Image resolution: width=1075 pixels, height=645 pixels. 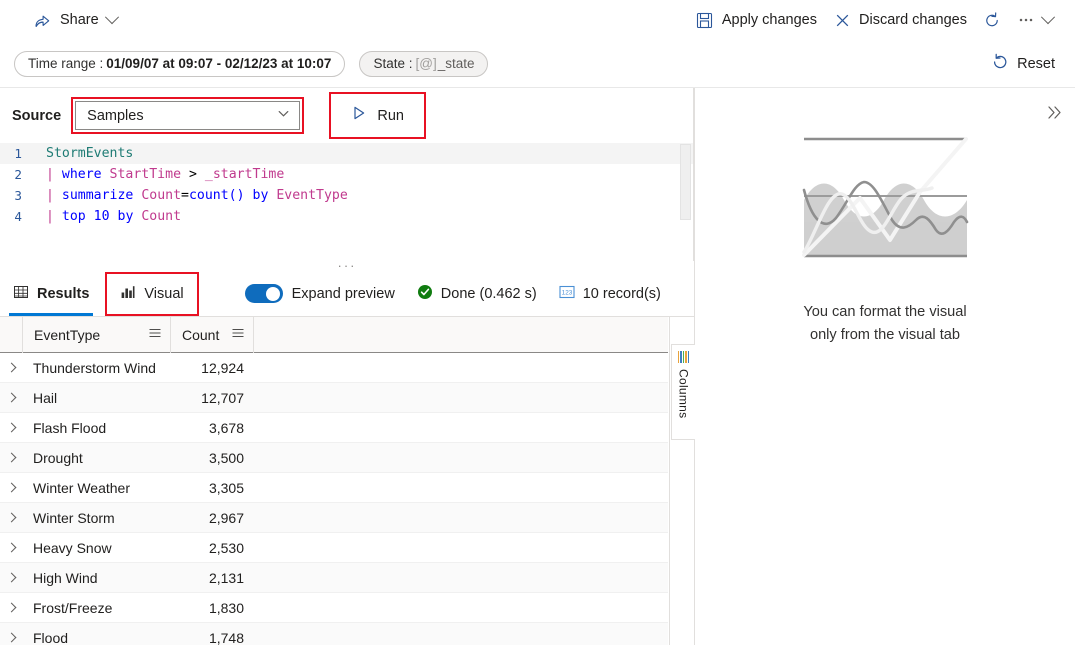 I want to click on table-row: Thunderstorm Wind 12,924, so click(x=334, y=368).